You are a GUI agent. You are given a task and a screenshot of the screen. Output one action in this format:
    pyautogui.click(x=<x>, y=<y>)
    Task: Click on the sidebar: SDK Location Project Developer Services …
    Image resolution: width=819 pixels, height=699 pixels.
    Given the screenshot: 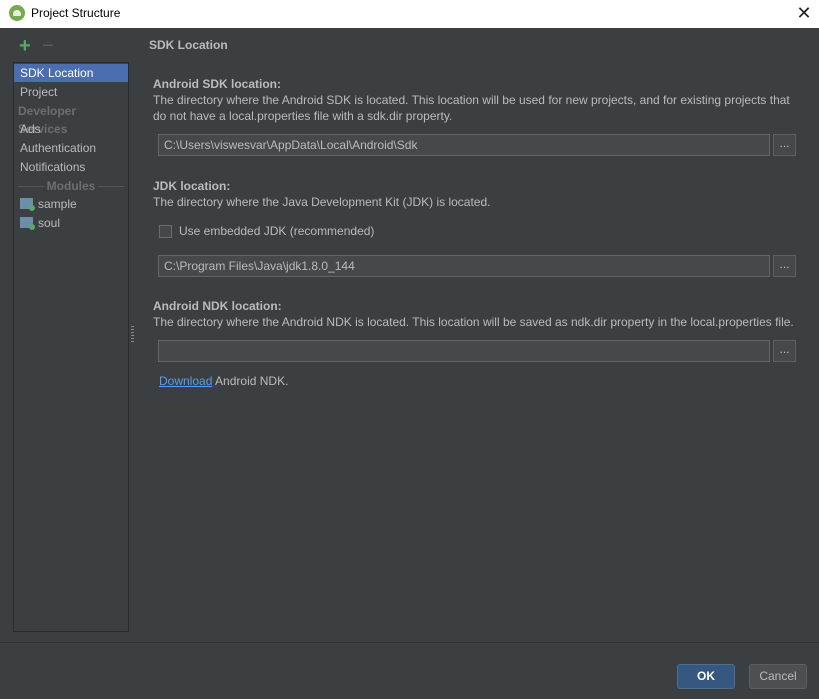 What is the action you would take?
    pyautogui.click(x=71, y=347)
    